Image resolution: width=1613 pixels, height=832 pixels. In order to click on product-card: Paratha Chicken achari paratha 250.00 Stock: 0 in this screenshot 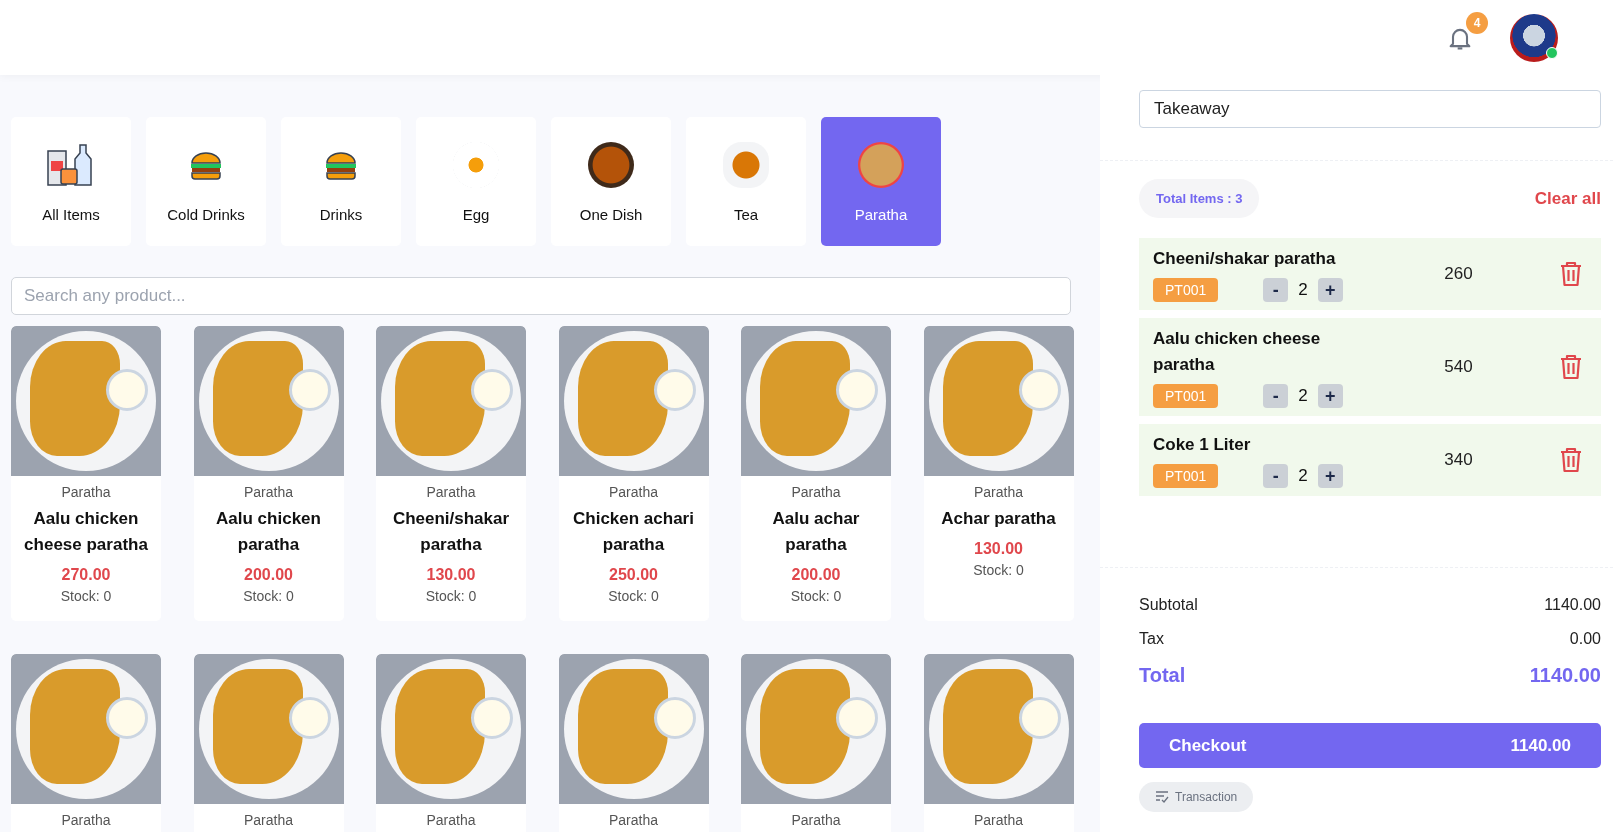, I will do `click(633, 473)`.